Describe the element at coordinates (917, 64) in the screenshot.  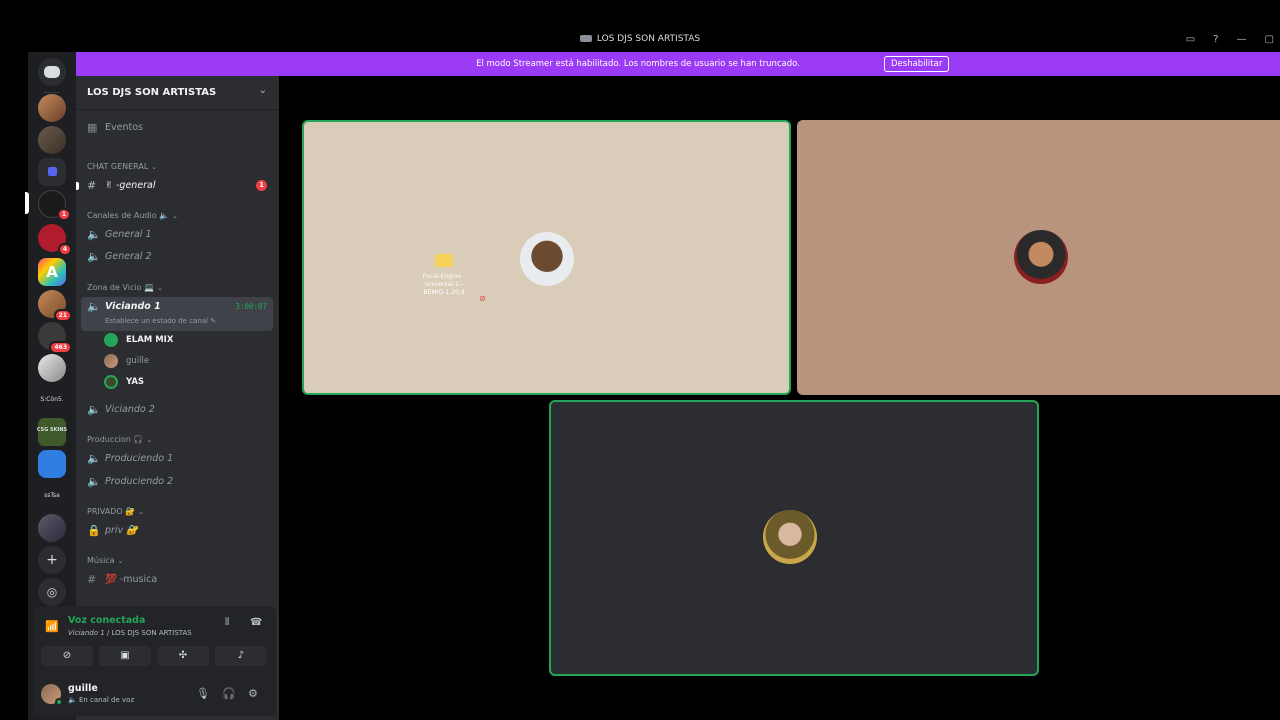
I see `disable-streamer-button: Deshabilitar` at that location.